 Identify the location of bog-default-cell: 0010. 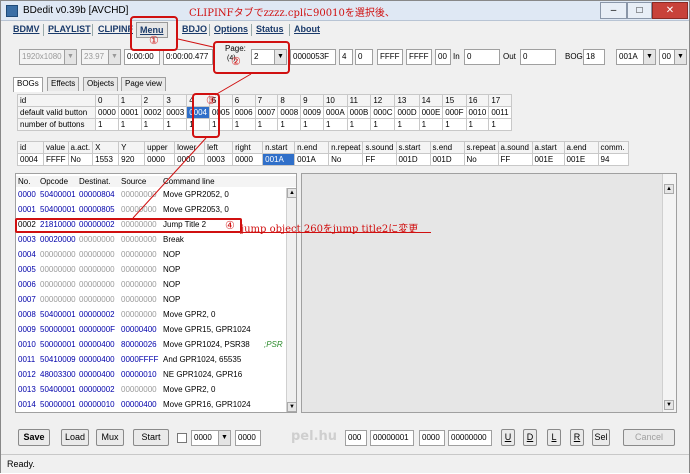
(477, 112).